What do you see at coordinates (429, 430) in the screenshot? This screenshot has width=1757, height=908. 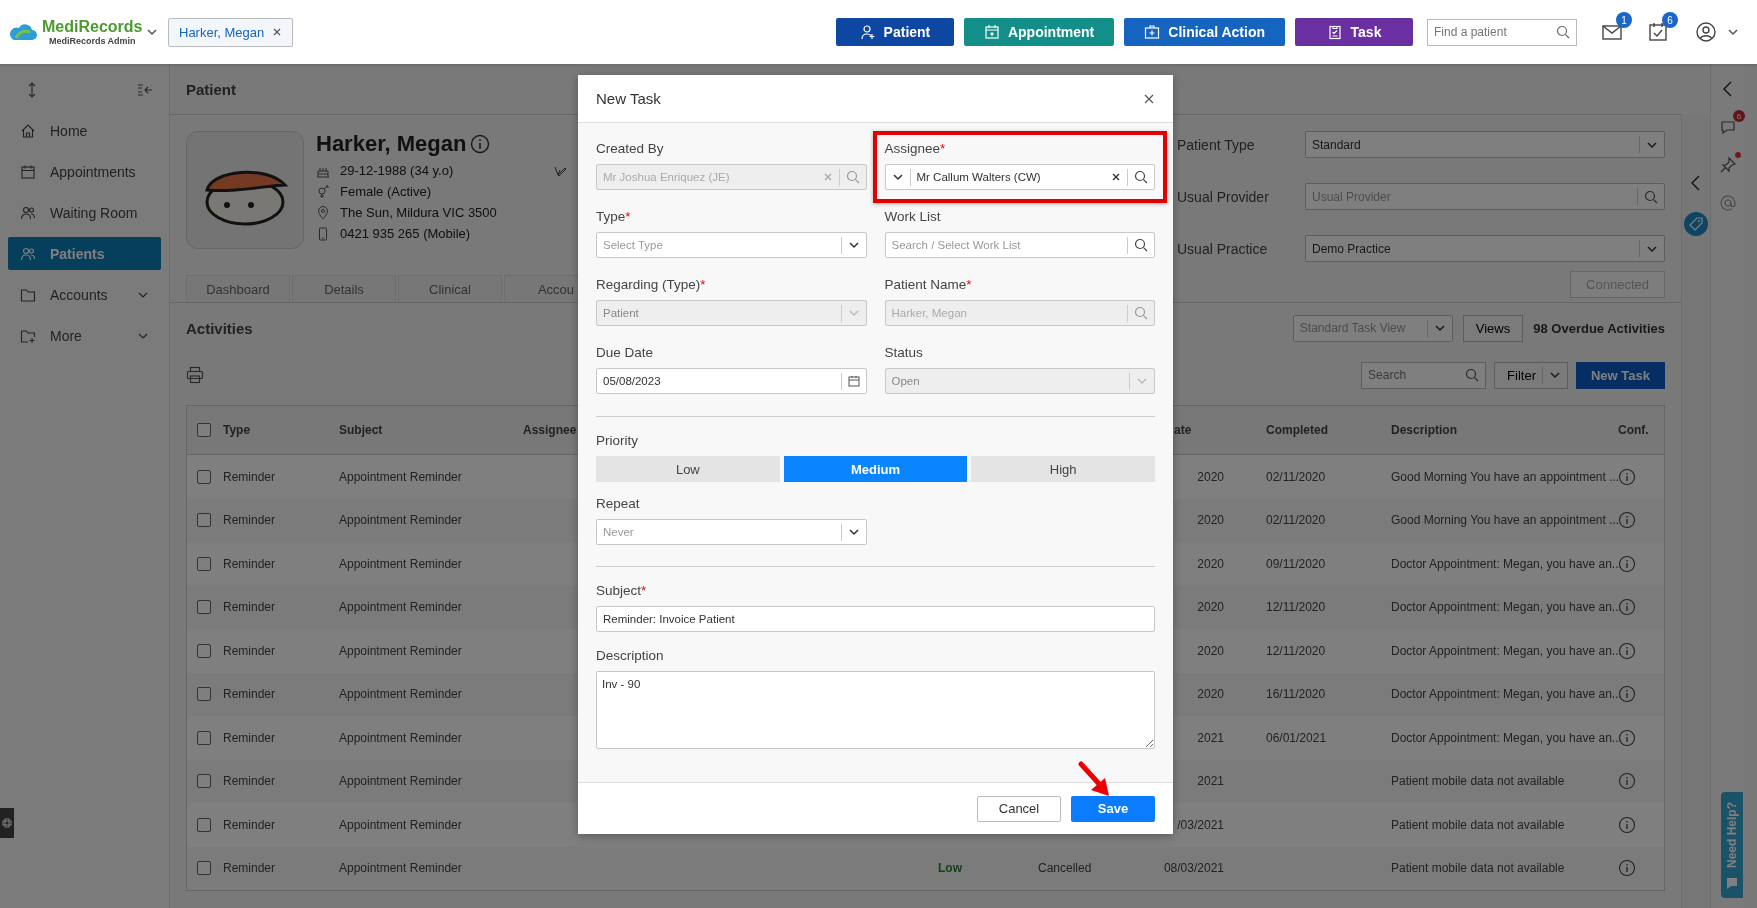 I see `column-header: Subject` at bounding box center [429, 430].